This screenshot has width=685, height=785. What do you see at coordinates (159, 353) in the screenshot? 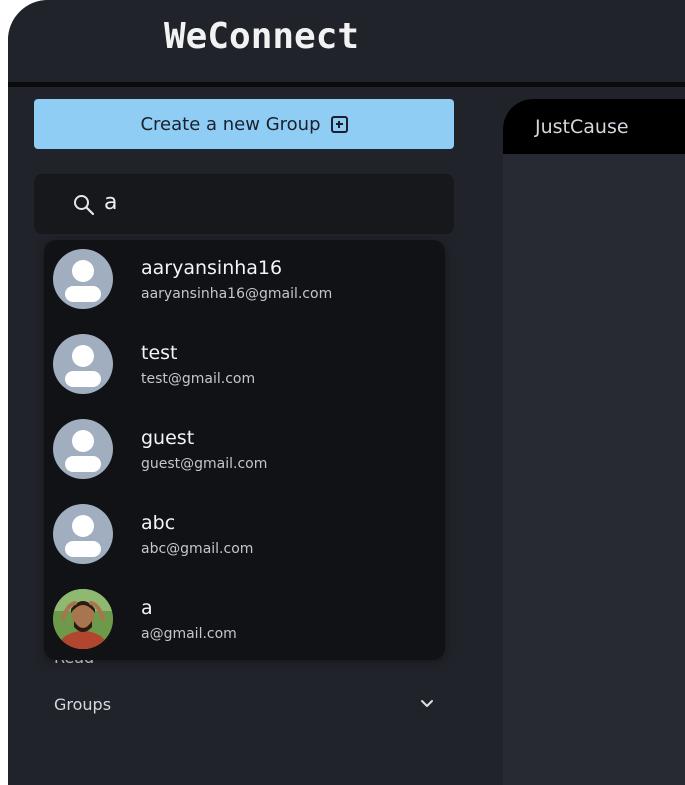
I see `result-name: test` at bounding box center [159, 353].